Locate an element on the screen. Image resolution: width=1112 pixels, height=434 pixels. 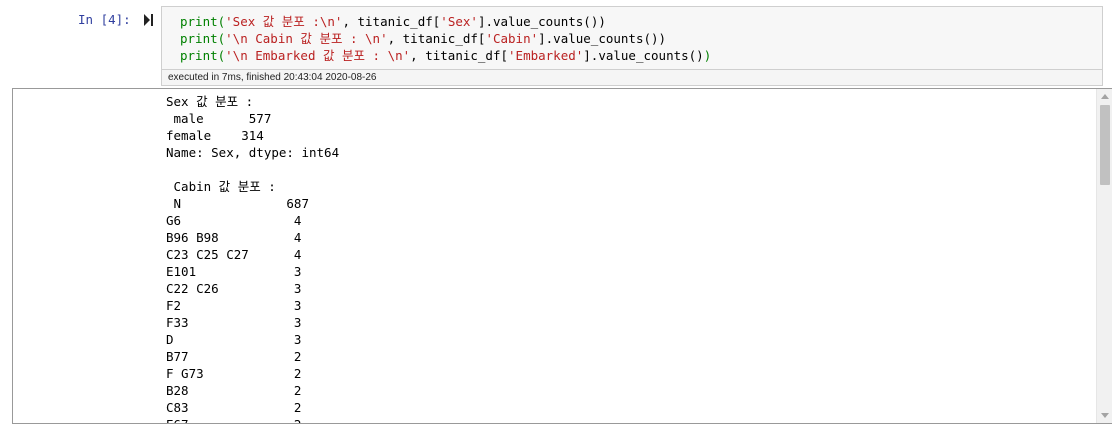
code-token: 'Embarked' is located at coordinates (546, 55).